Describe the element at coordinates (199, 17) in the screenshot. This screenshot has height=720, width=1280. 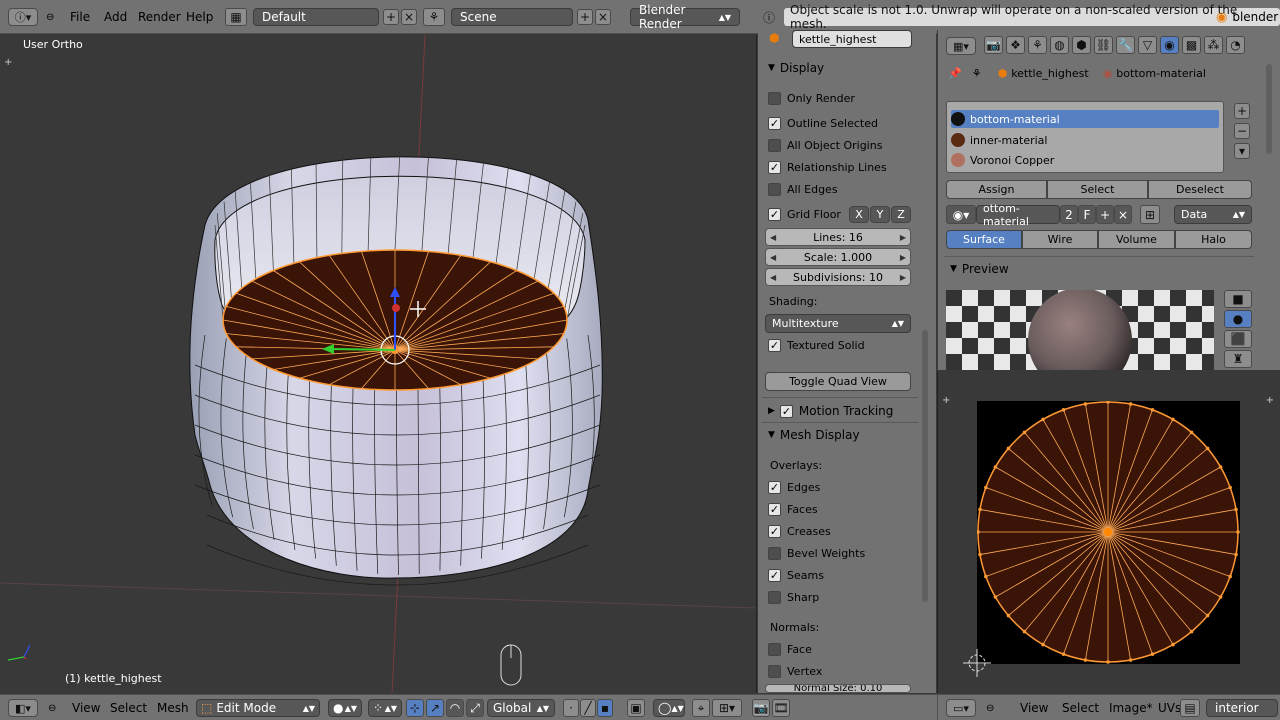
I see `menu-help: Help` at that location.